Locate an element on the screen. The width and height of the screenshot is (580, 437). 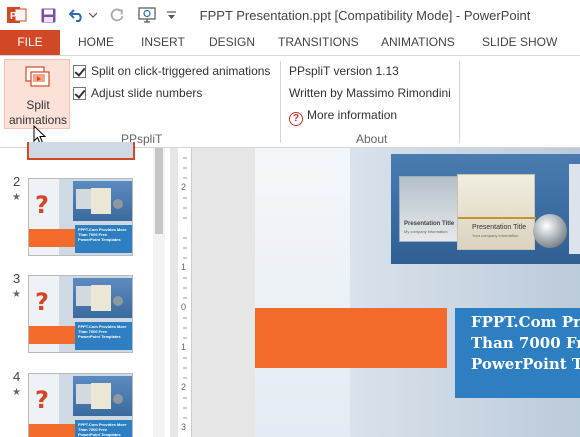
option-adjust-slide-numbers: Adjust slide numbers is located at coordinates (137, 93).